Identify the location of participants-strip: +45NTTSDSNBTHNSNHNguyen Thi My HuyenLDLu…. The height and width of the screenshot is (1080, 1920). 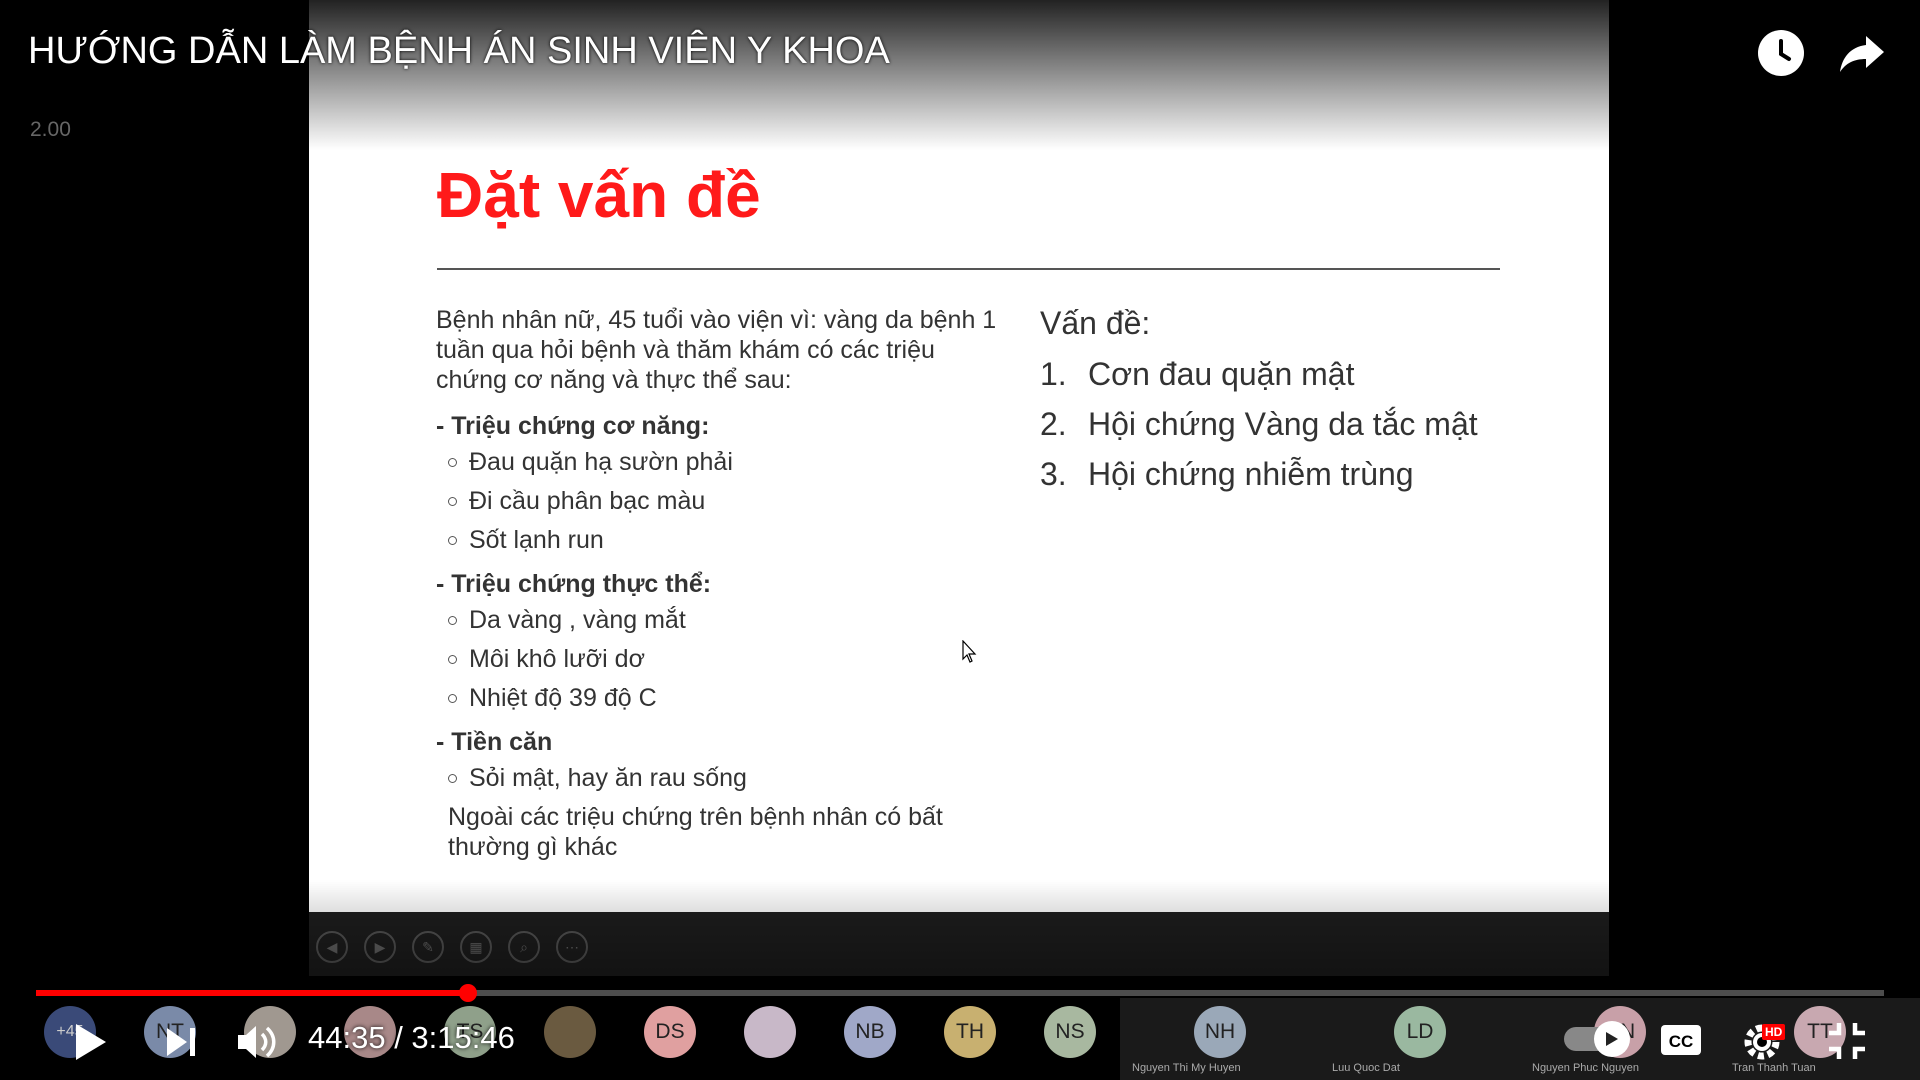
(960, 1039).